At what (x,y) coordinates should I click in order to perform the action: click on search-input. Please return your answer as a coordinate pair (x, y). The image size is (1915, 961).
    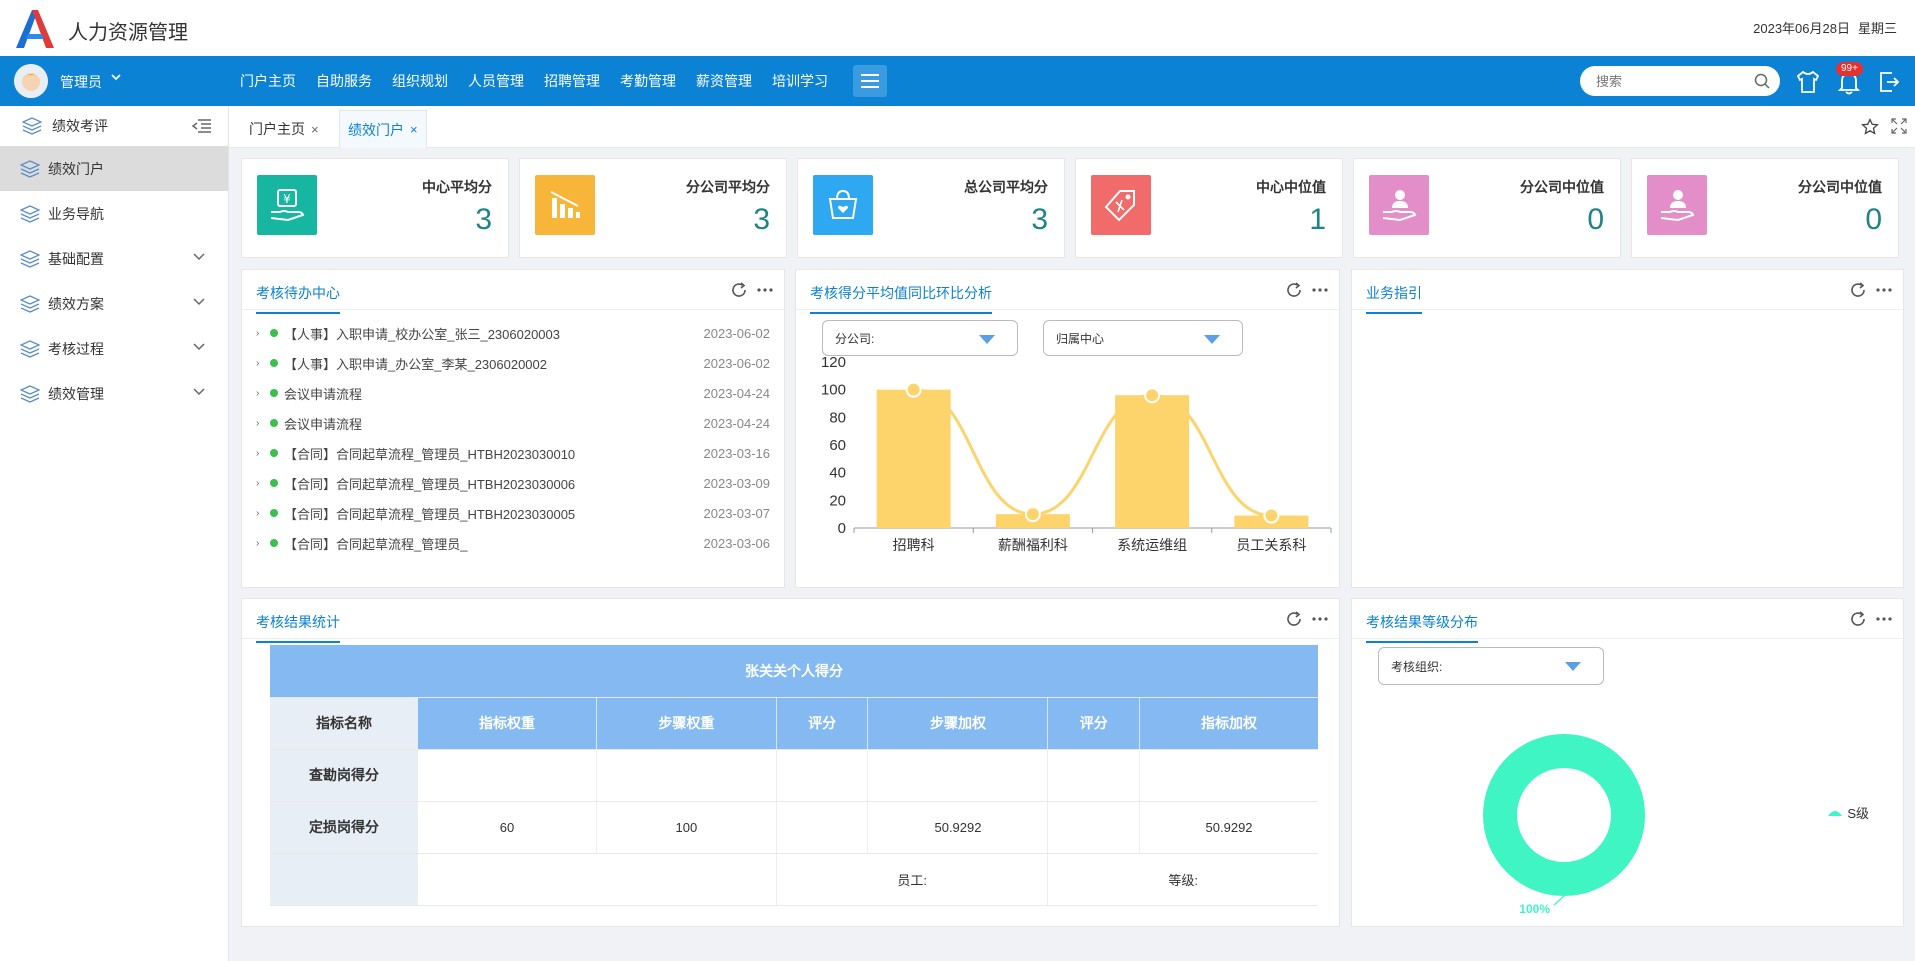
    Looking at the image, I should click on (1660, 81).